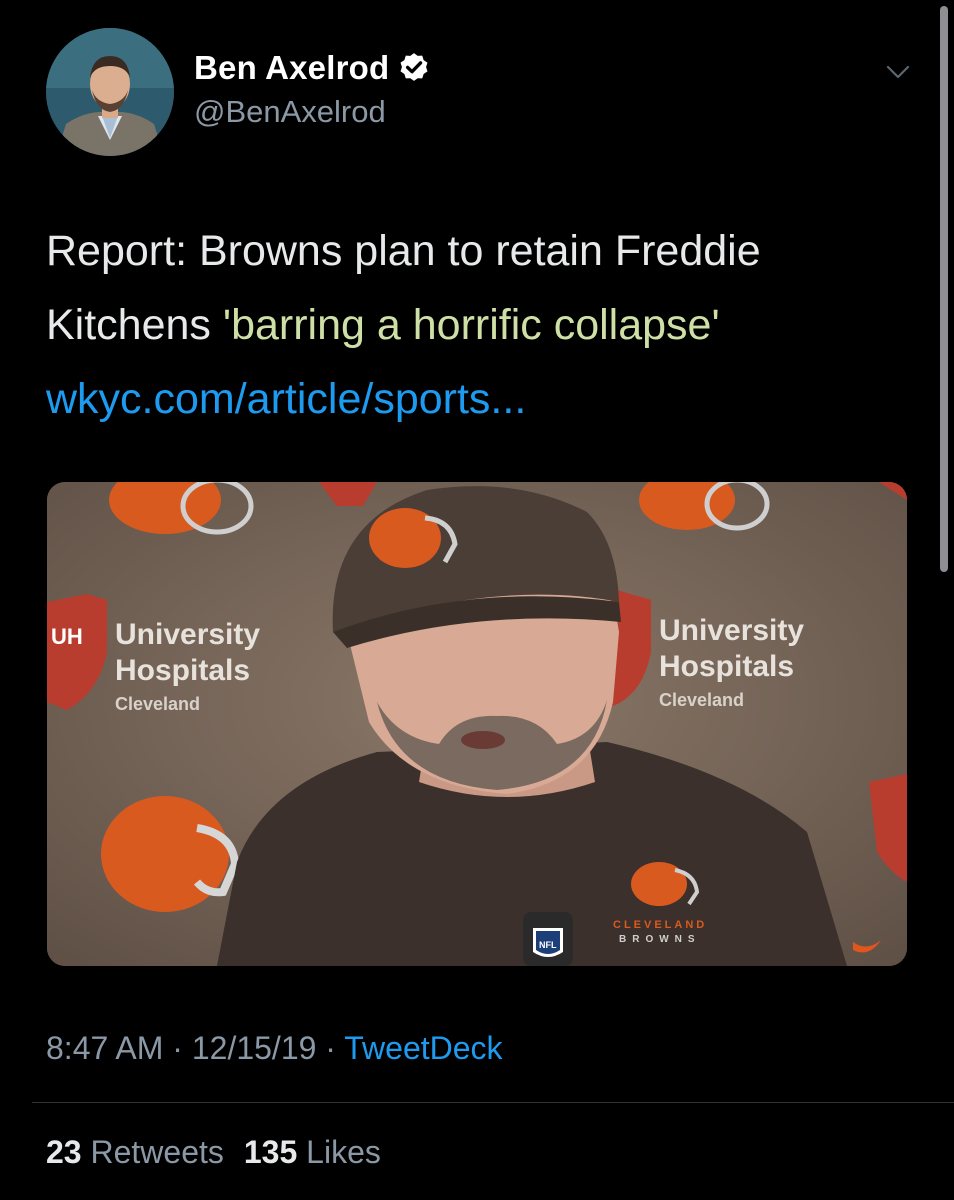 This screenshot has width=954, height=1200. I want to click on avatar-image, so click(110, 92).